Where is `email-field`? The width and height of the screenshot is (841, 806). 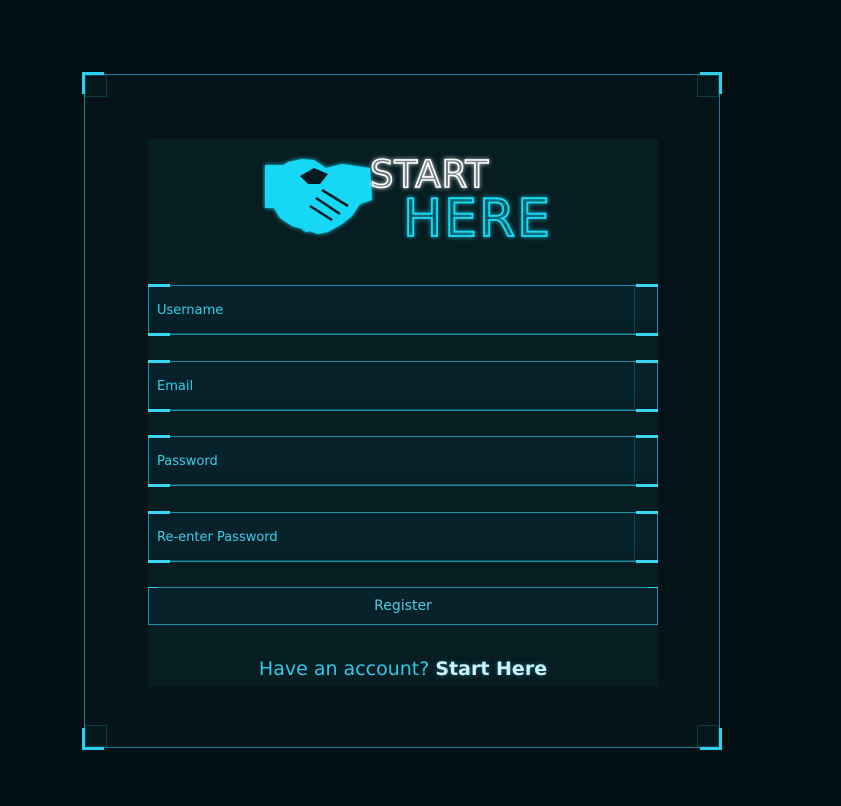
email-field is located at coordinates (403, 386).